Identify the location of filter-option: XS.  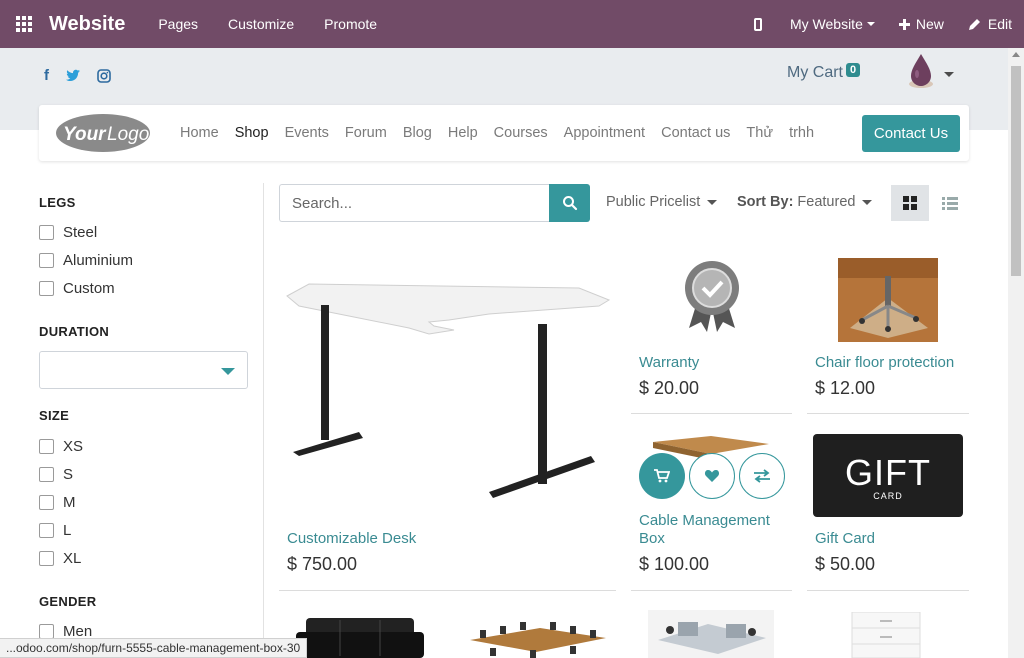
(144, 446).